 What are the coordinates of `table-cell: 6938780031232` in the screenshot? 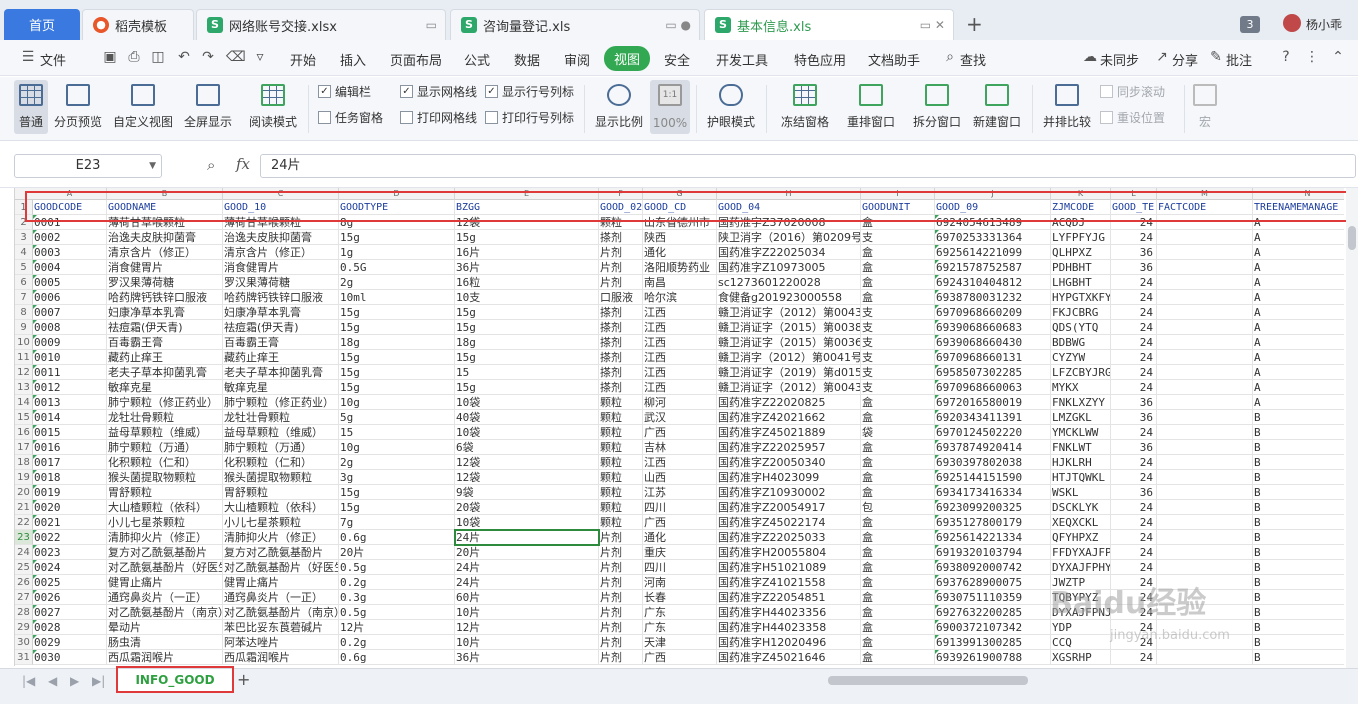 It's located at (993, 297).